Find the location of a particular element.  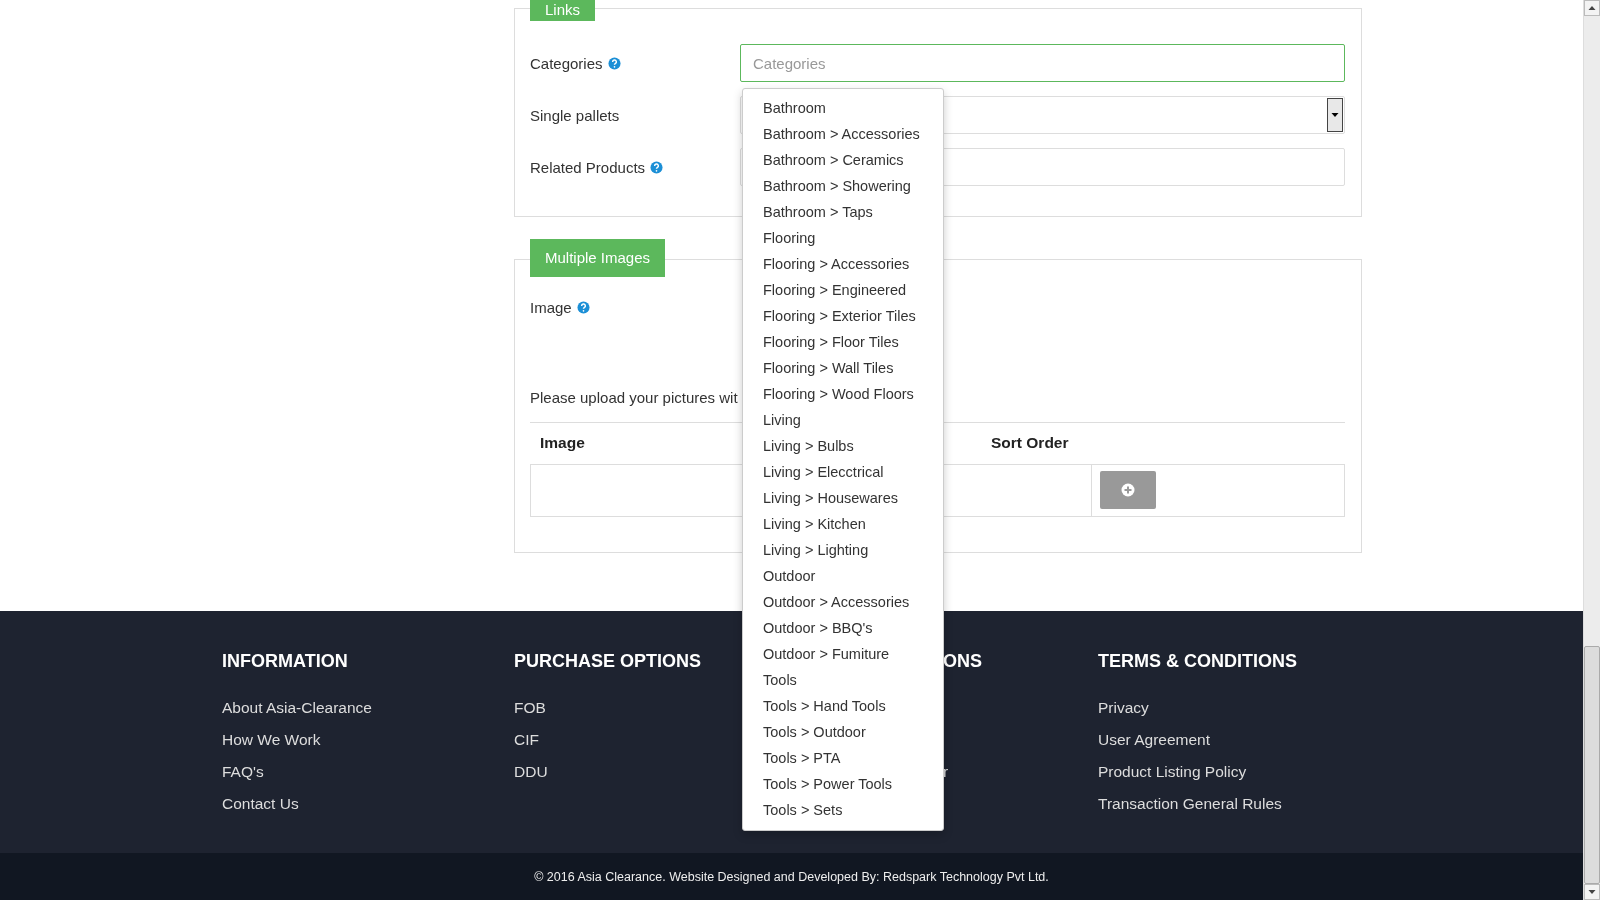

field-label: Related Products is located at coordinates (588, 167).